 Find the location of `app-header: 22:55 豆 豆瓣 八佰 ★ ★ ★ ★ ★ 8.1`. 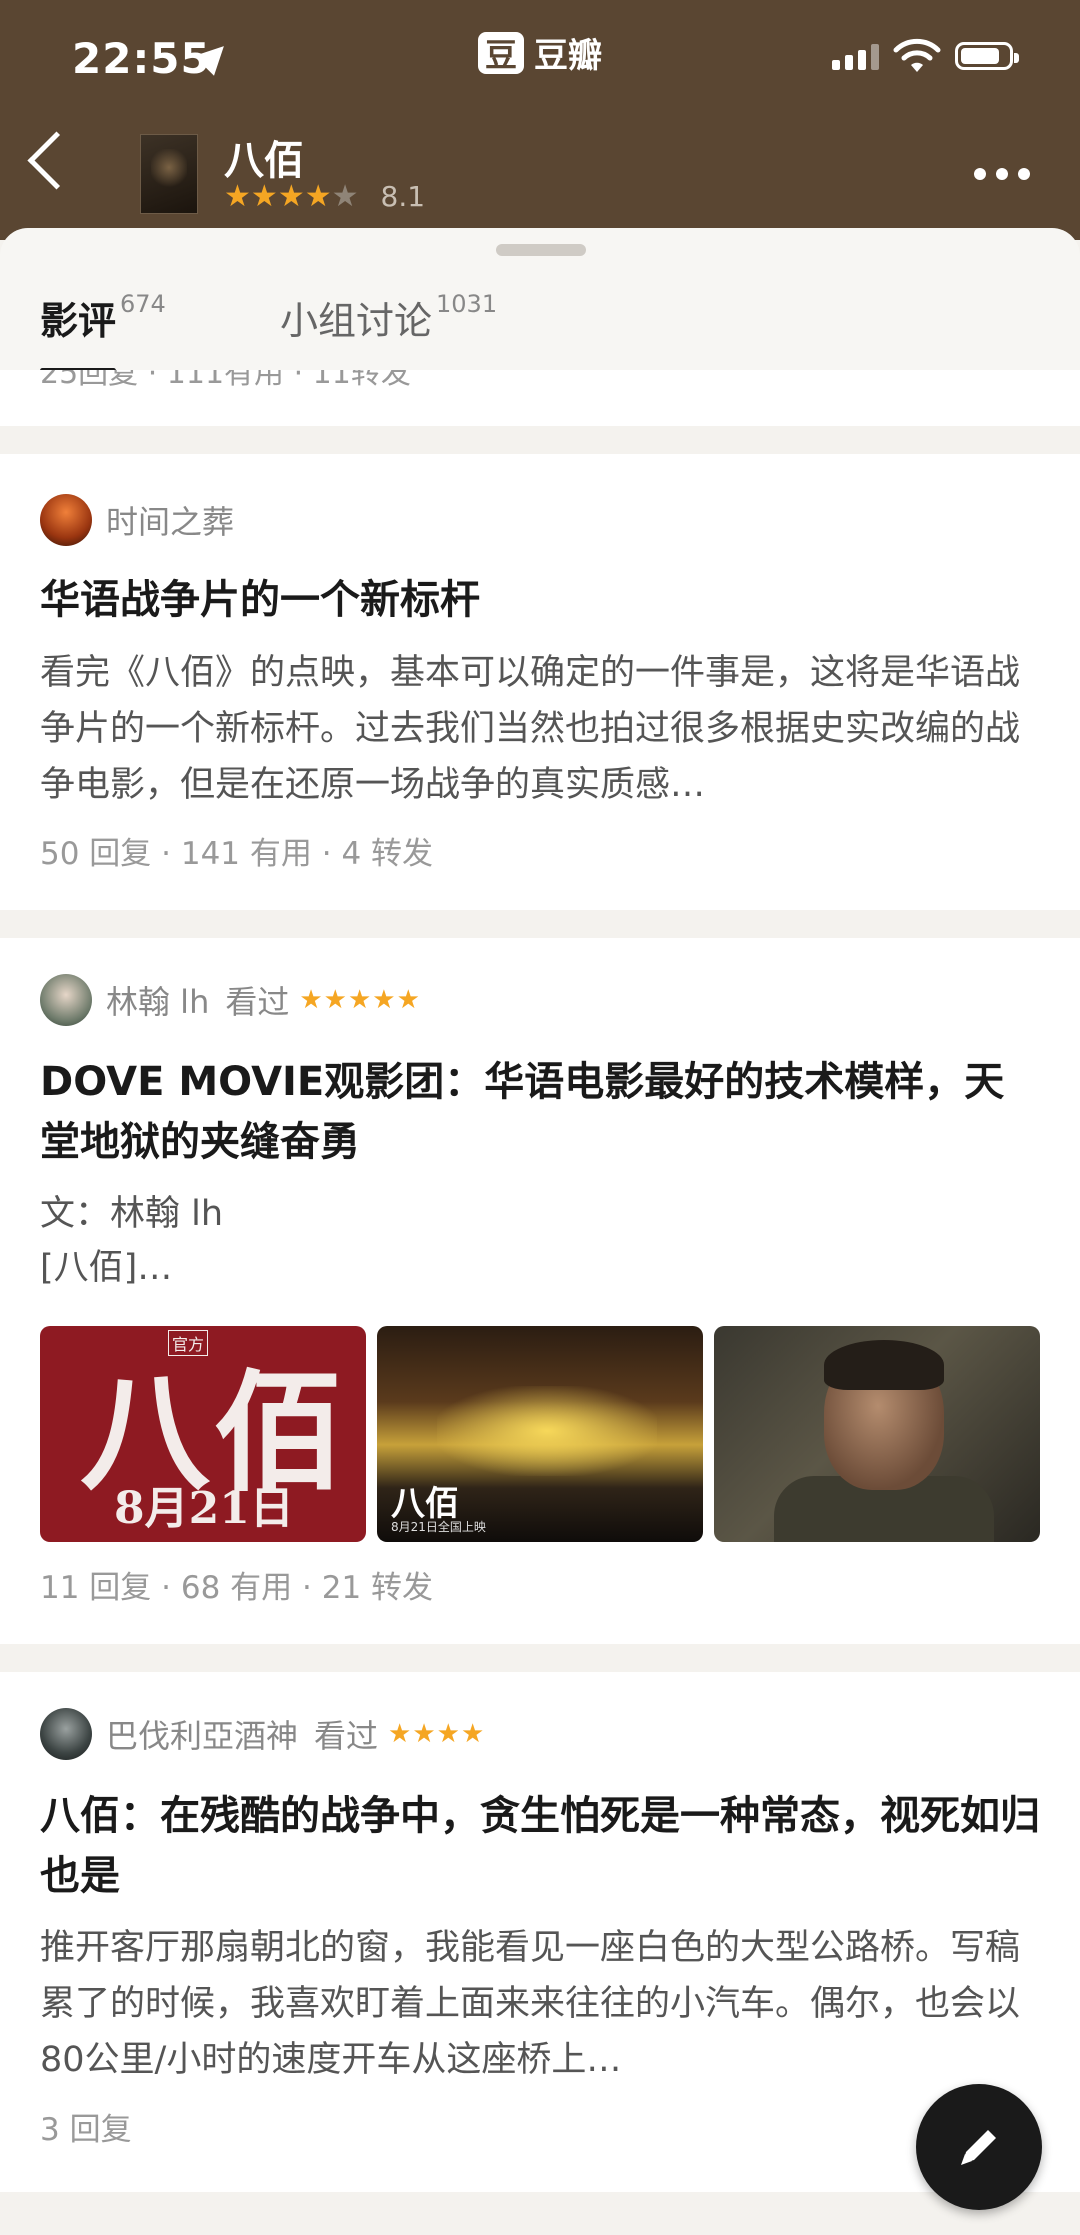

app-header: 22:55 豆 豆瓣 八佰 ★ ★ ★ ★ ★ 8.1 is located at coordinates (540, 120).